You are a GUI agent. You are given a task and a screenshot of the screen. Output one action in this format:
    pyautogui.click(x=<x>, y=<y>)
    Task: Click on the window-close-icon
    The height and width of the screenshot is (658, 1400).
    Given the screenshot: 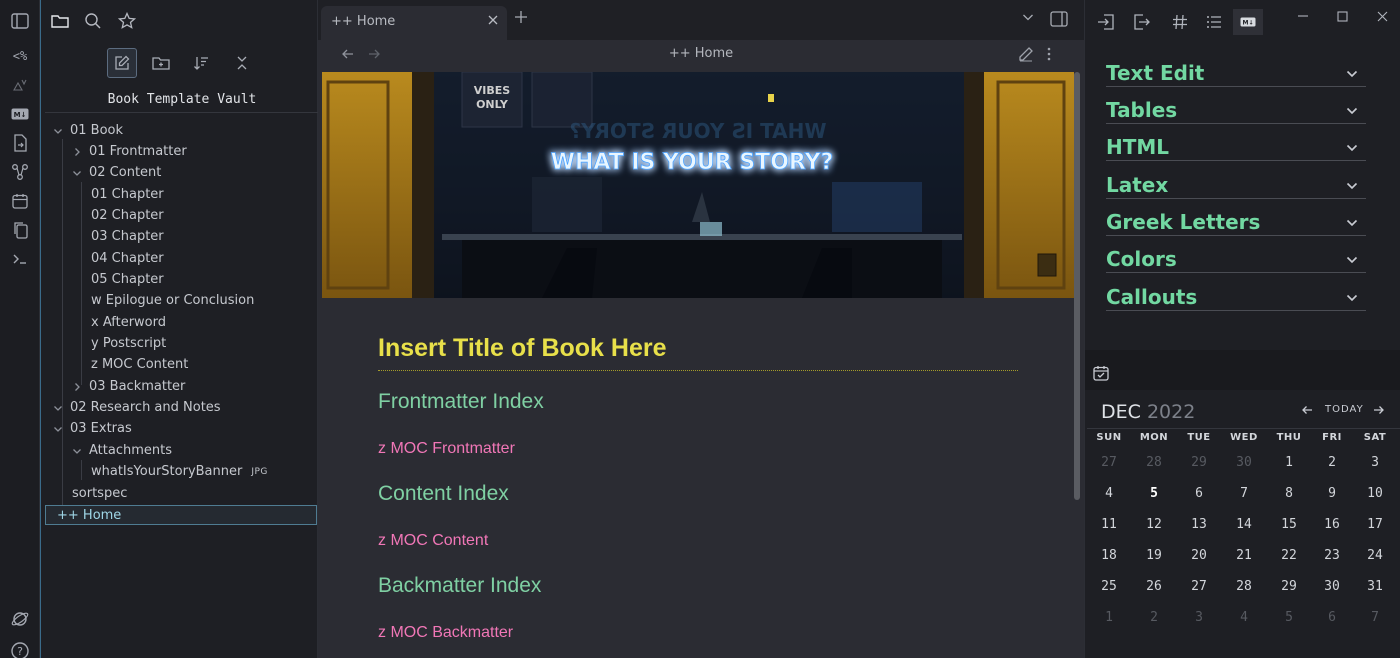 What is the action you would take?
    pyautogui.click(x=1382, y=16)
    